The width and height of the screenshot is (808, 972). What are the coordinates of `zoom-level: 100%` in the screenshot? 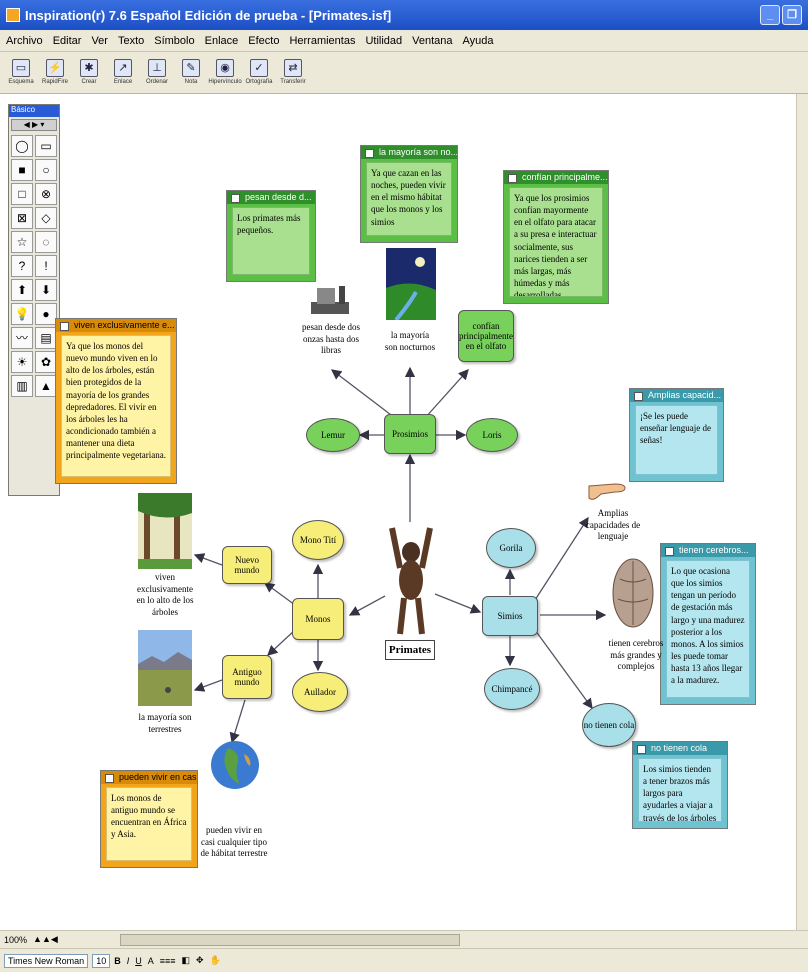 It's located at (15, 940).